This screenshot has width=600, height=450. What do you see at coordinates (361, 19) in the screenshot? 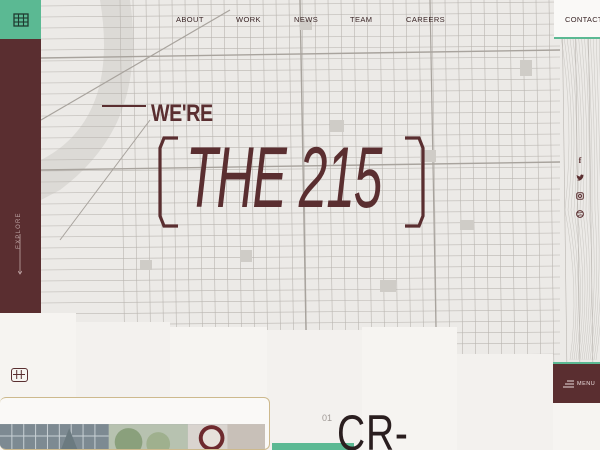
I see `nav-team: TEAM` at bounding box center [361, 19].